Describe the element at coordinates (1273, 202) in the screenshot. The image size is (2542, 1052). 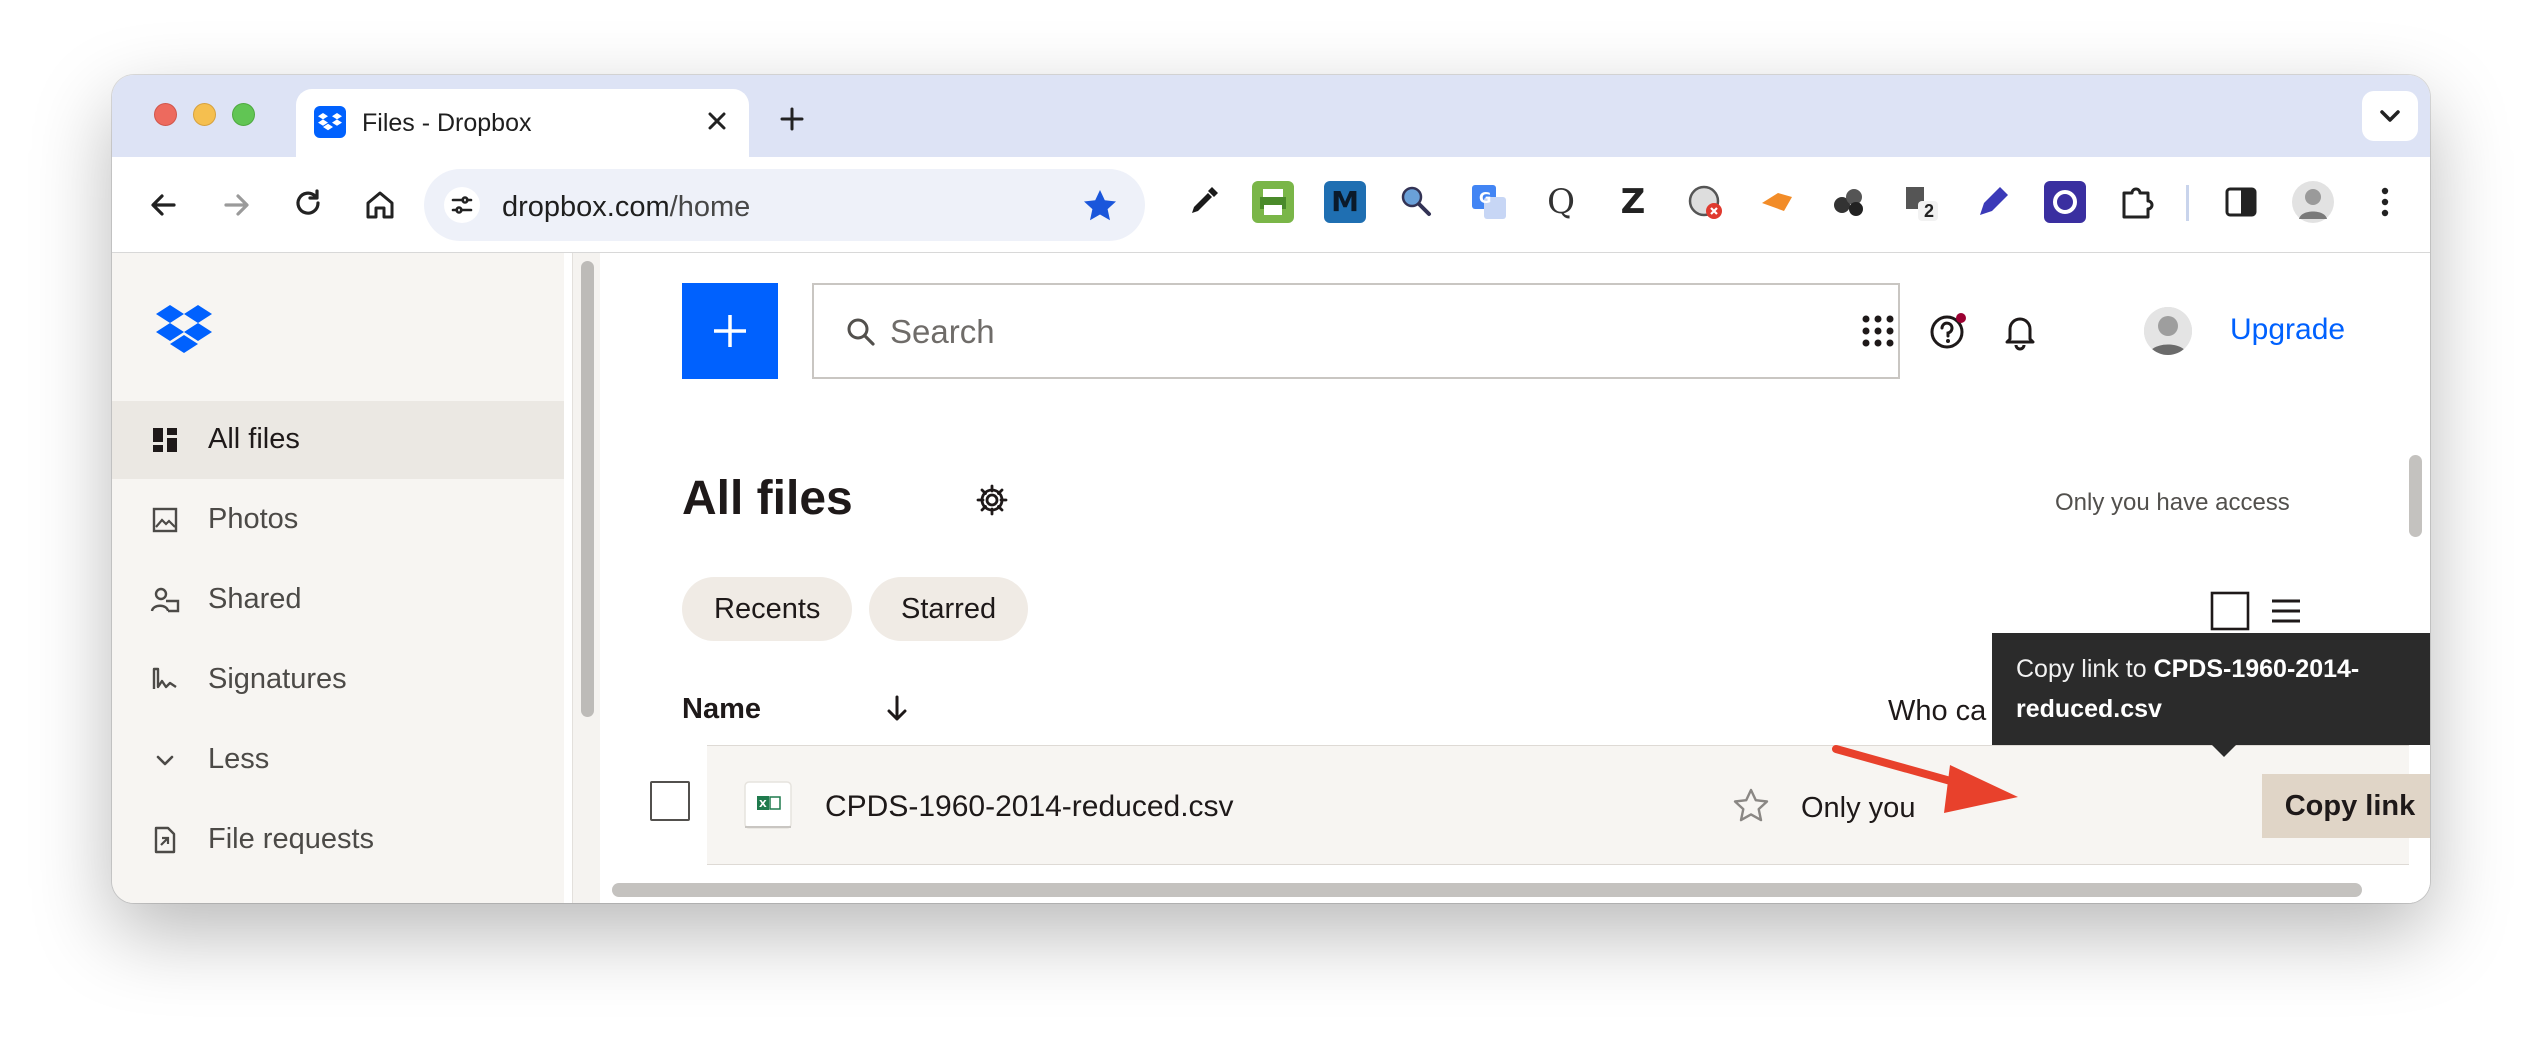
I see `printer-icon` at that location.